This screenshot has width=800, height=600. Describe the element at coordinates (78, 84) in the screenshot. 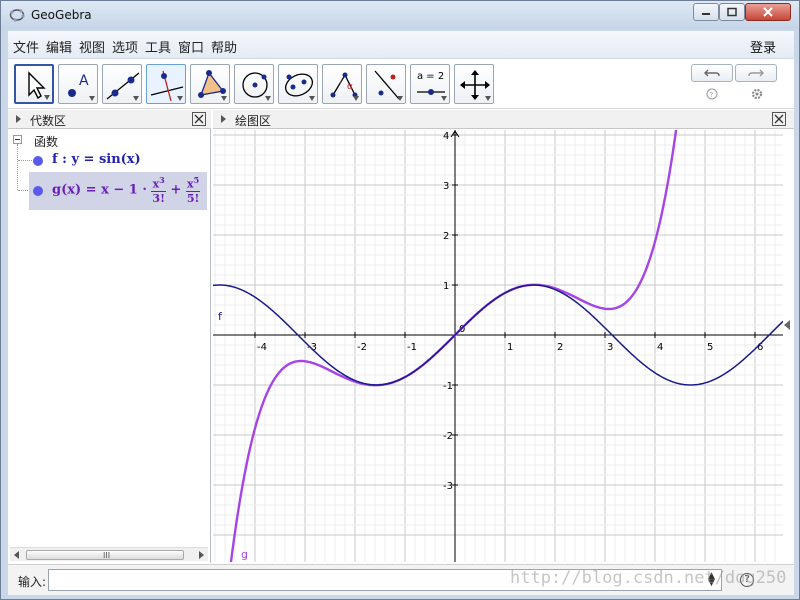

I see `point-tool-button: A` at that location.